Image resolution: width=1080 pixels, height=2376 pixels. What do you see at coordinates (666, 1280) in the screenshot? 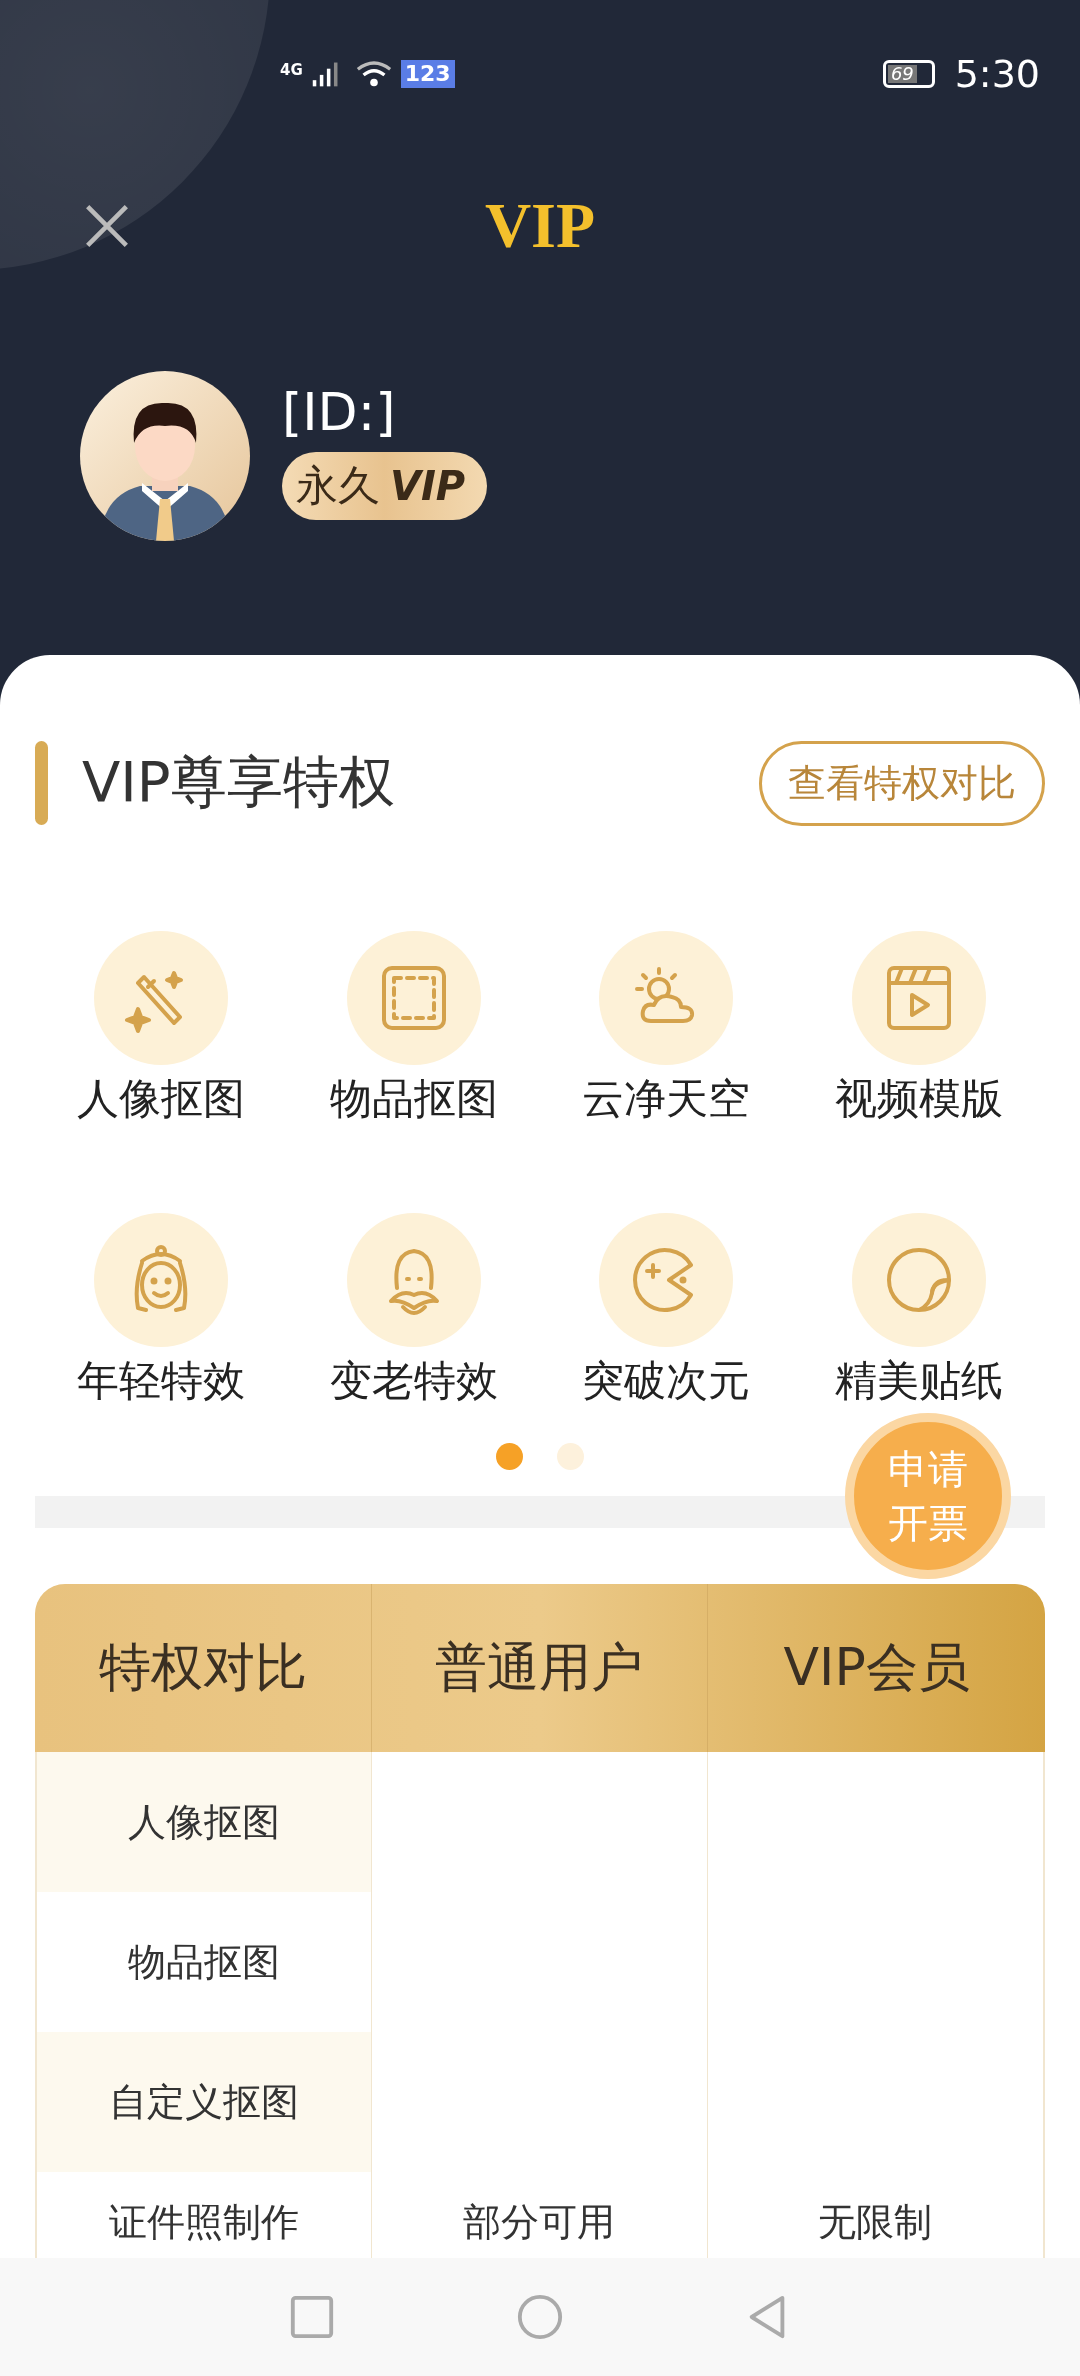
I see `feature-pacman-icon` at bounding box center [666, 1280].